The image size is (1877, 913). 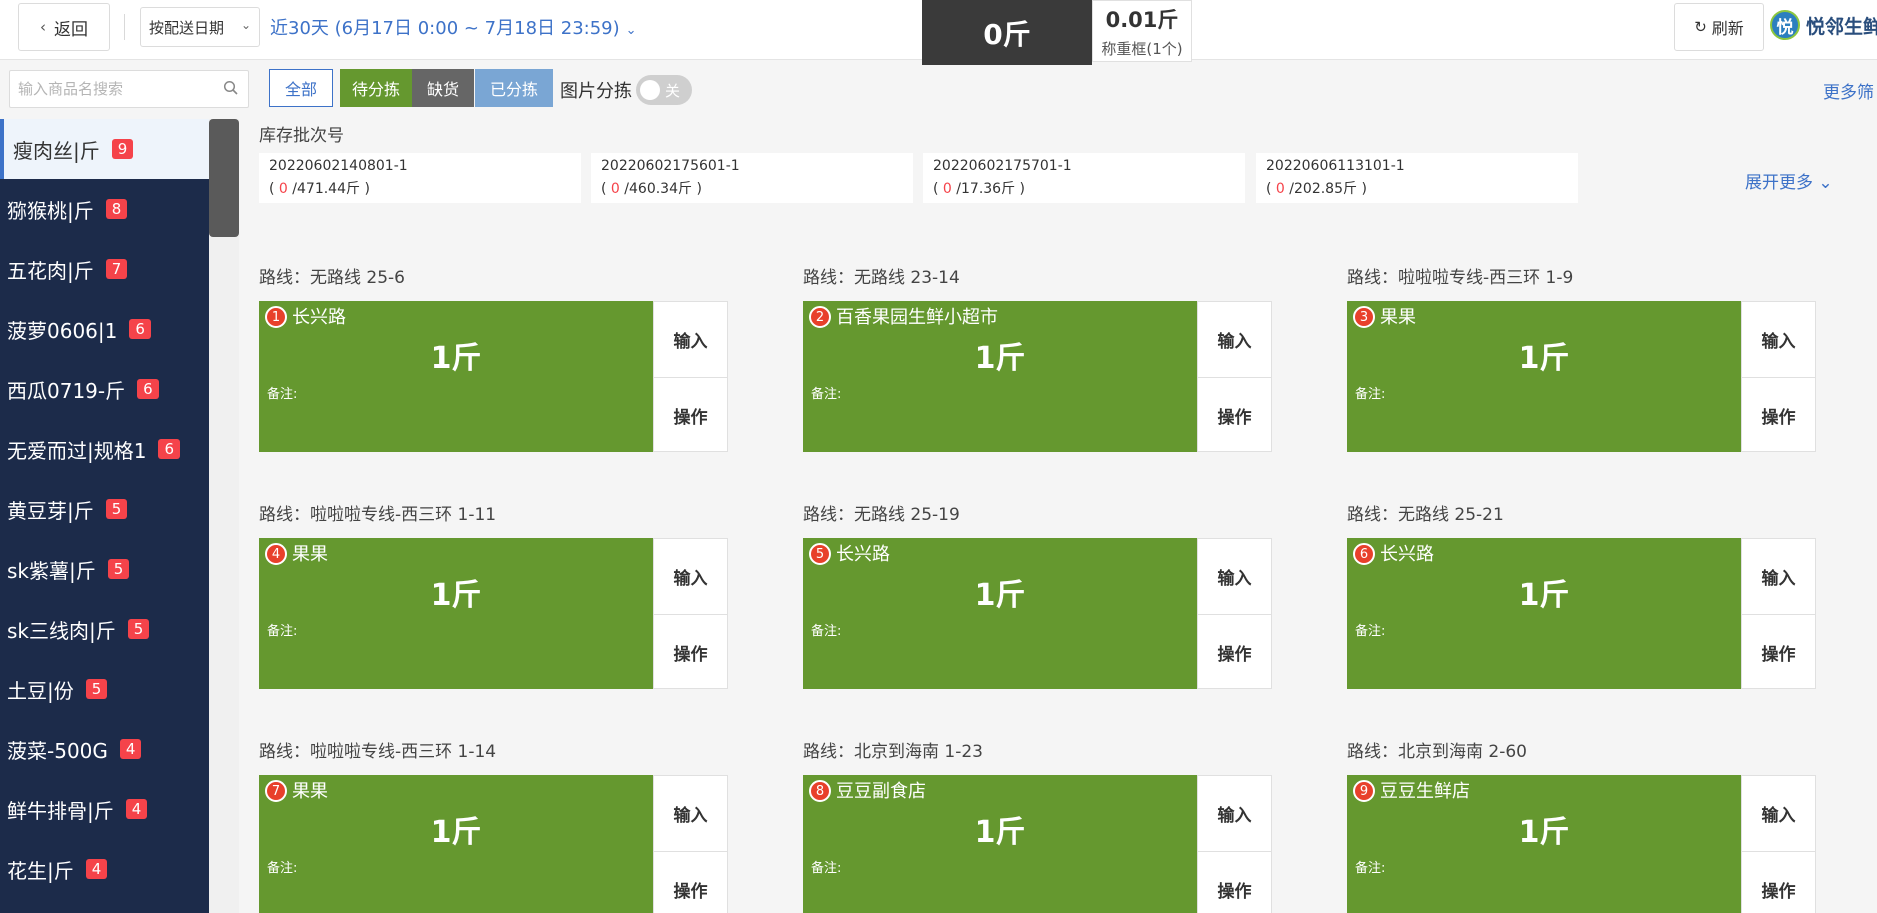 What do you see at coordinates (514, 88) in the screenshot?
I see `tab-sorted: 已分拣` at bounding box center [514, 88].